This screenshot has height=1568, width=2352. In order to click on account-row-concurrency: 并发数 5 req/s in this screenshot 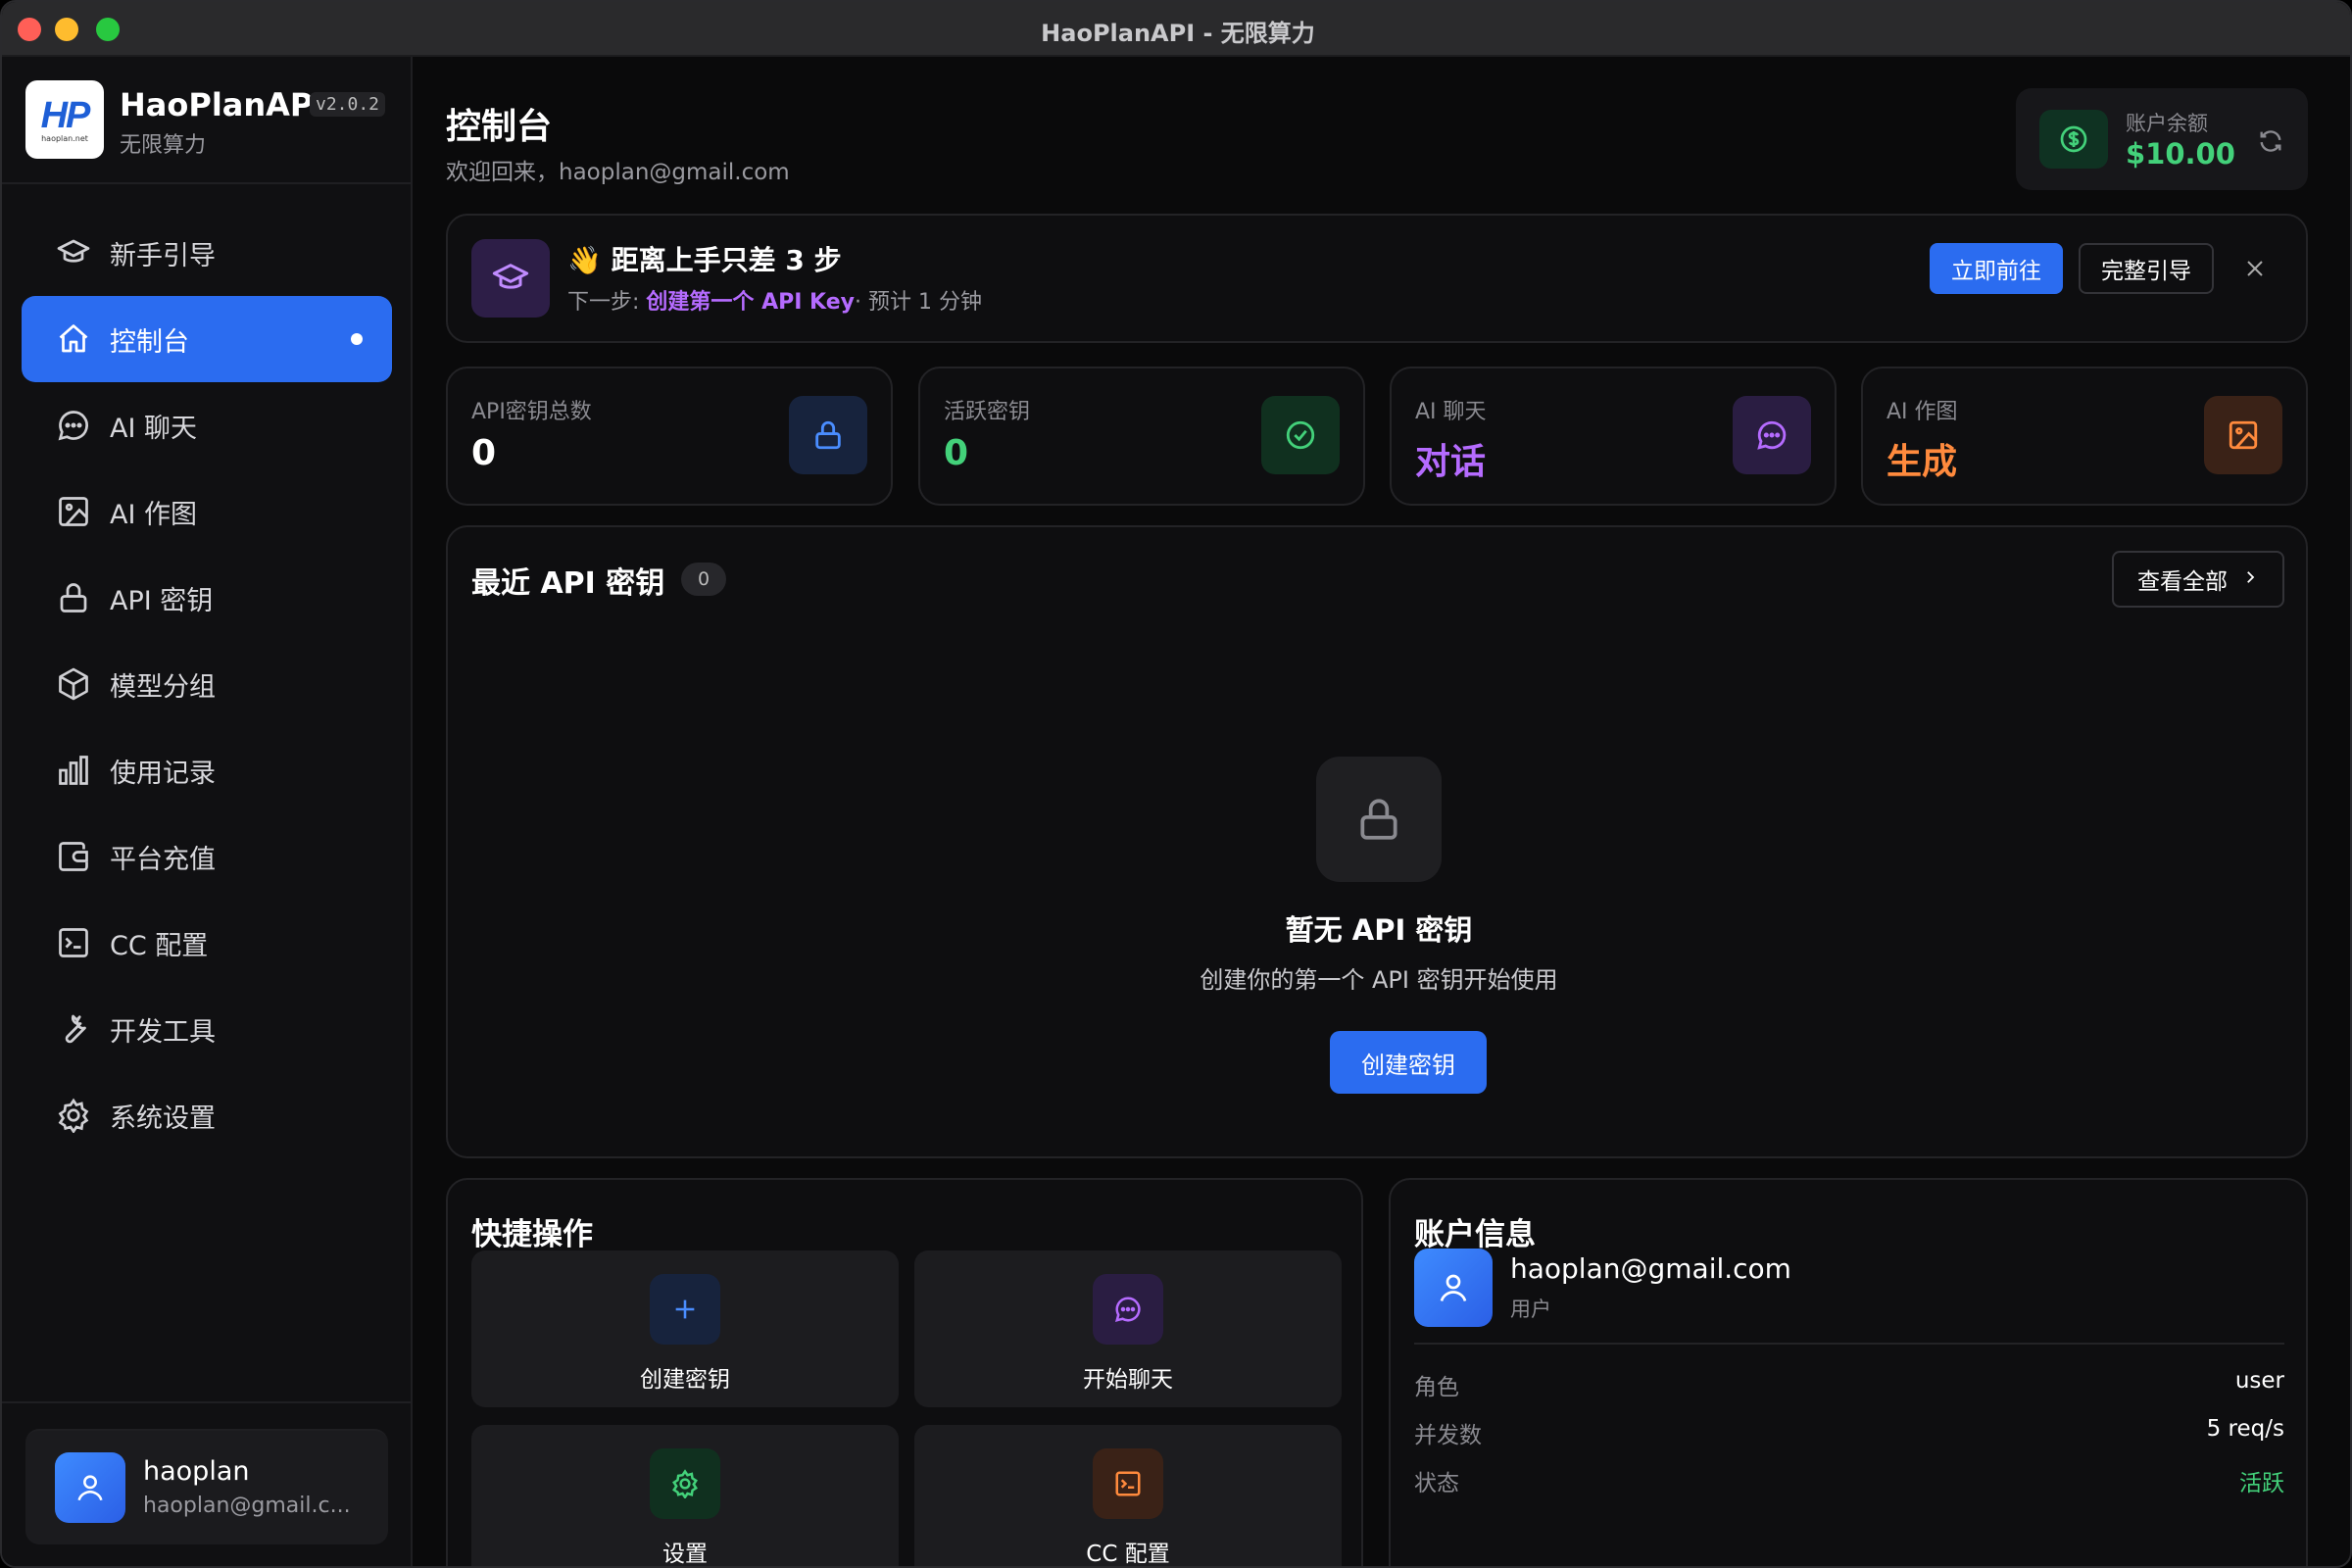, I will do `click(1849, 1432)`.